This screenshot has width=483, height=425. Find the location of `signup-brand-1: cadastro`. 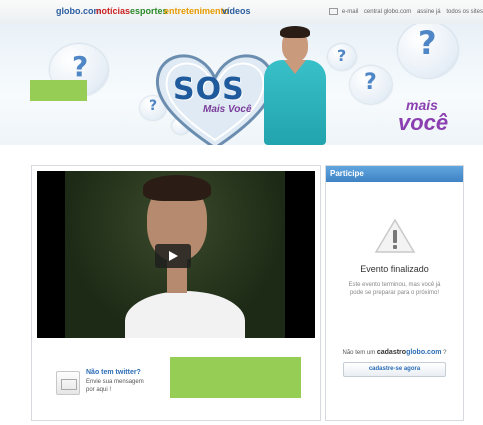

signup-brand-1: cadastro is located at coordinates (391, 352).